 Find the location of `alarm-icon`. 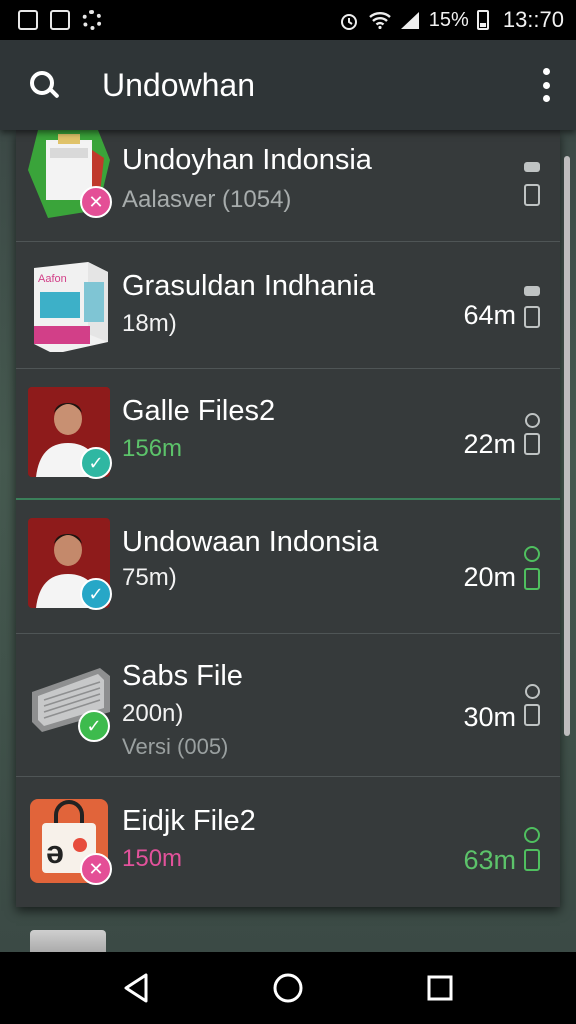

alarm-icon is located at coordinates (350, 20).